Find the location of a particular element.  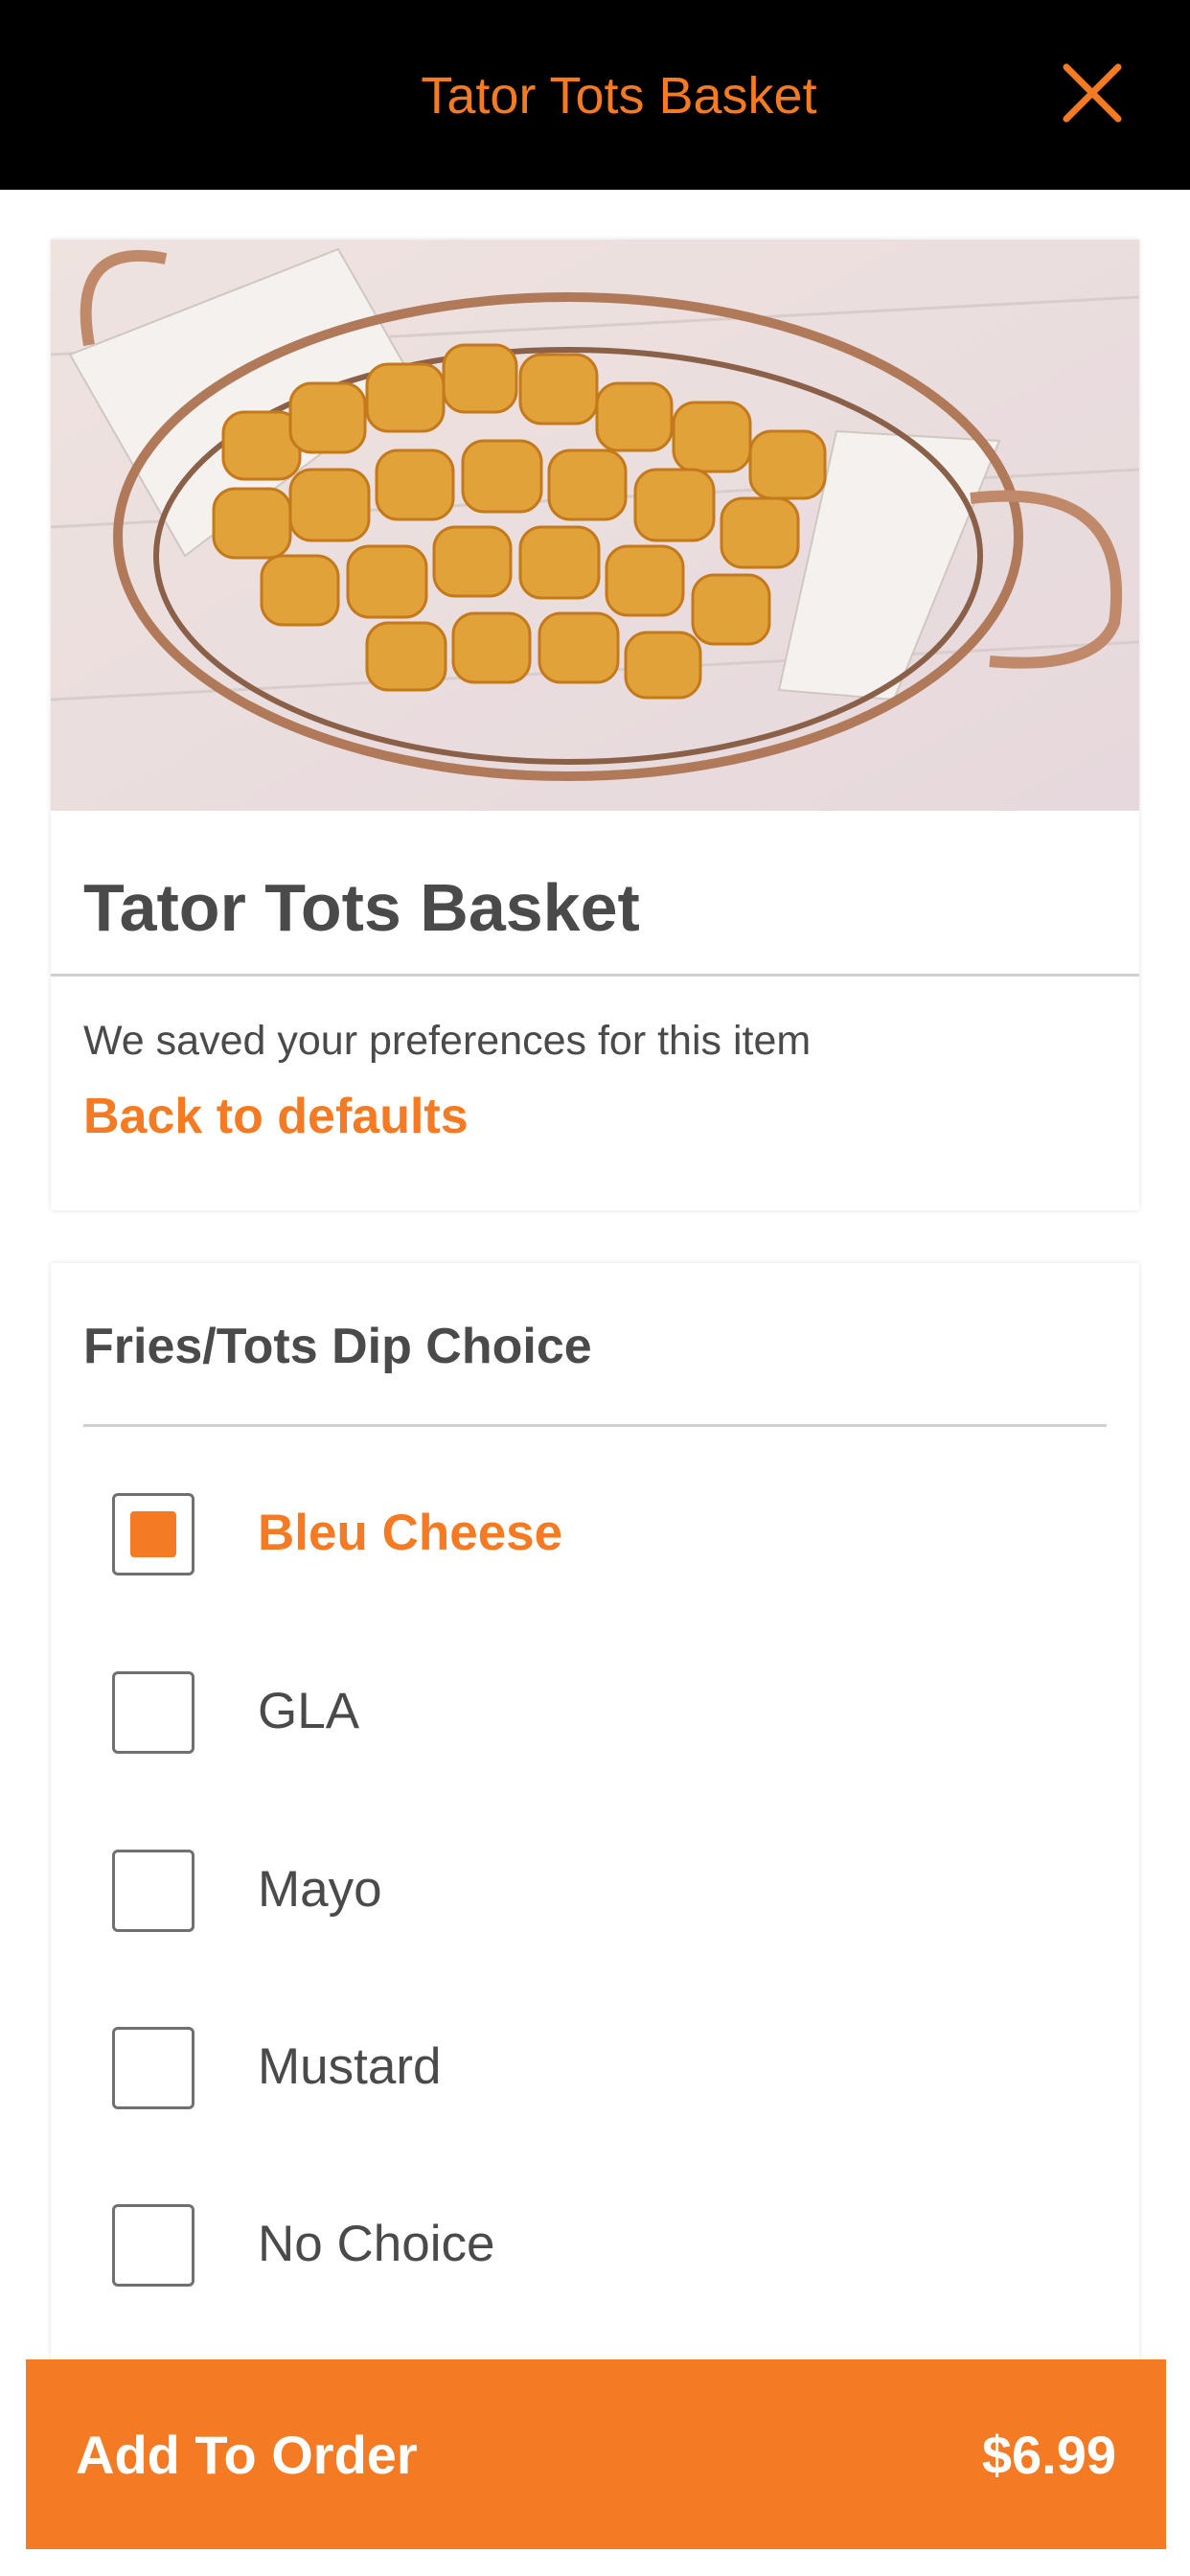

close-button is located at coordinates (1093, 92).